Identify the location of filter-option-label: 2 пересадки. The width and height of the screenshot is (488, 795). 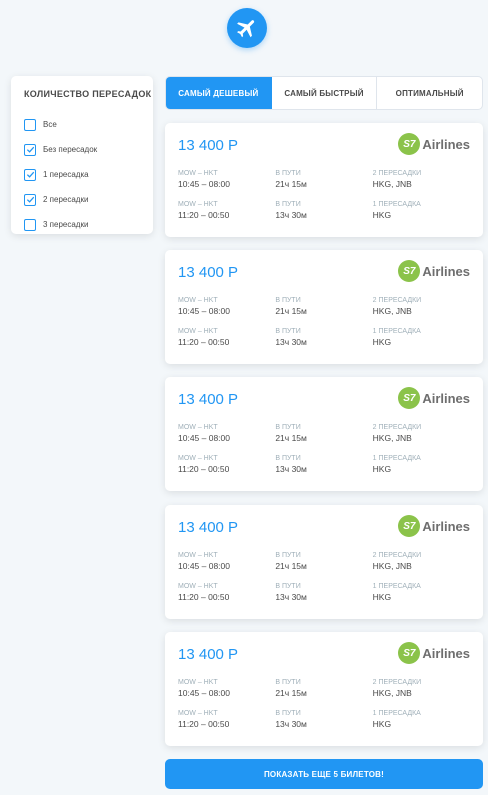
(66, 199).